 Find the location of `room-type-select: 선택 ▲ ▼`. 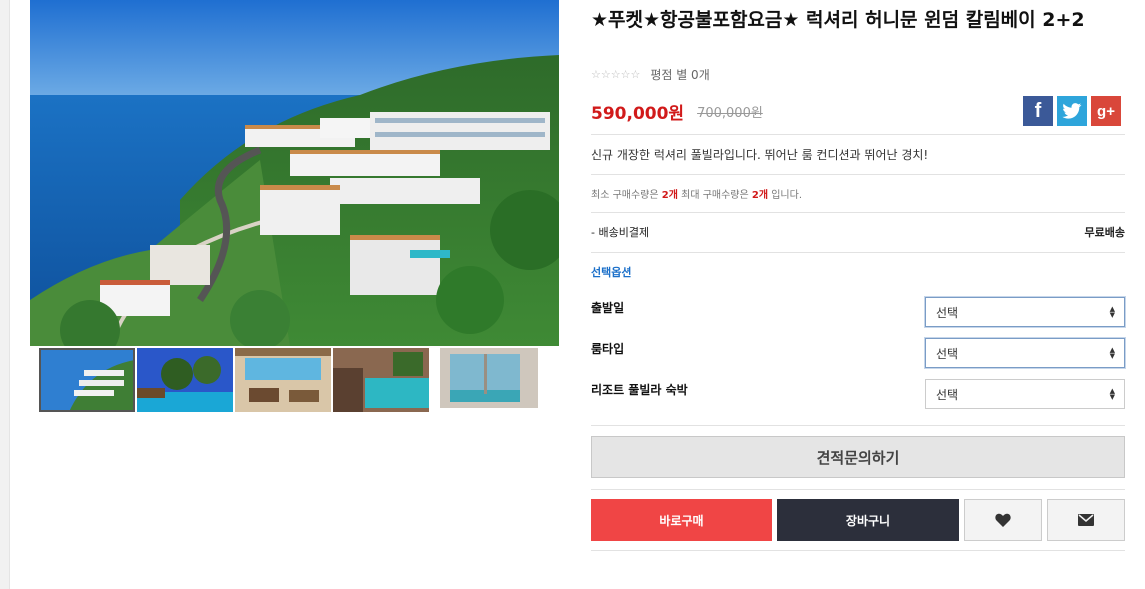

room-type-select: 선택 ▲ ▼ is located at coordinates (1025, 353).